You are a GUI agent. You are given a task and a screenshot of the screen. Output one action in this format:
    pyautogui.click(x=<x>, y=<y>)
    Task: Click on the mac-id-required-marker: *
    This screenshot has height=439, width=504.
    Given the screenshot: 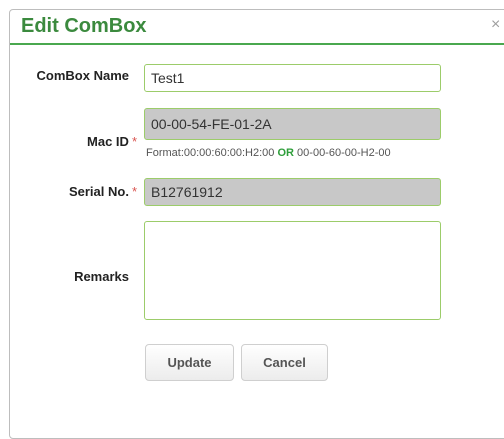 What is the action you would take?
    pyautogui.click(x=134, y=141)
    